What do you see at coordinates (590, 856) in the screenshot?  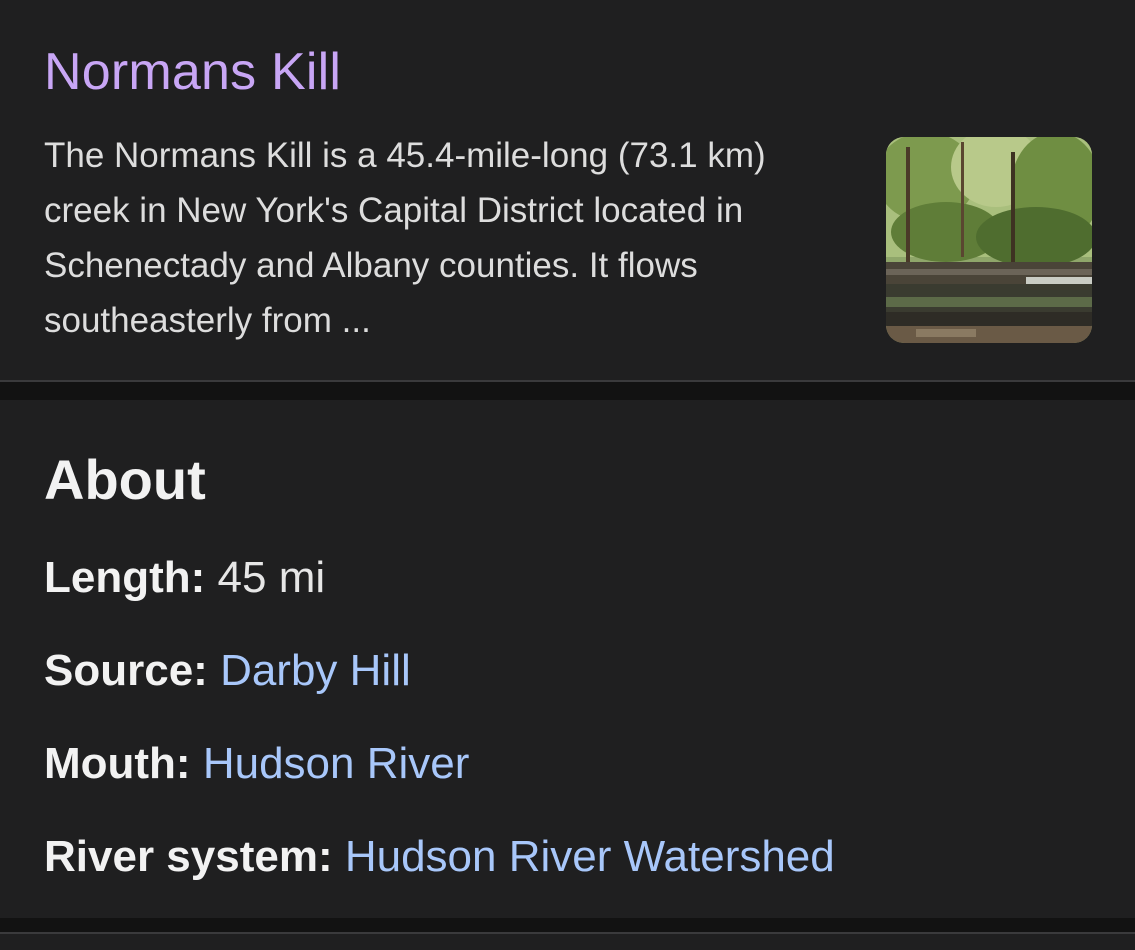 I see `fact-river-system-link: Hudson River Watershed` at bounding box center [590, 856].